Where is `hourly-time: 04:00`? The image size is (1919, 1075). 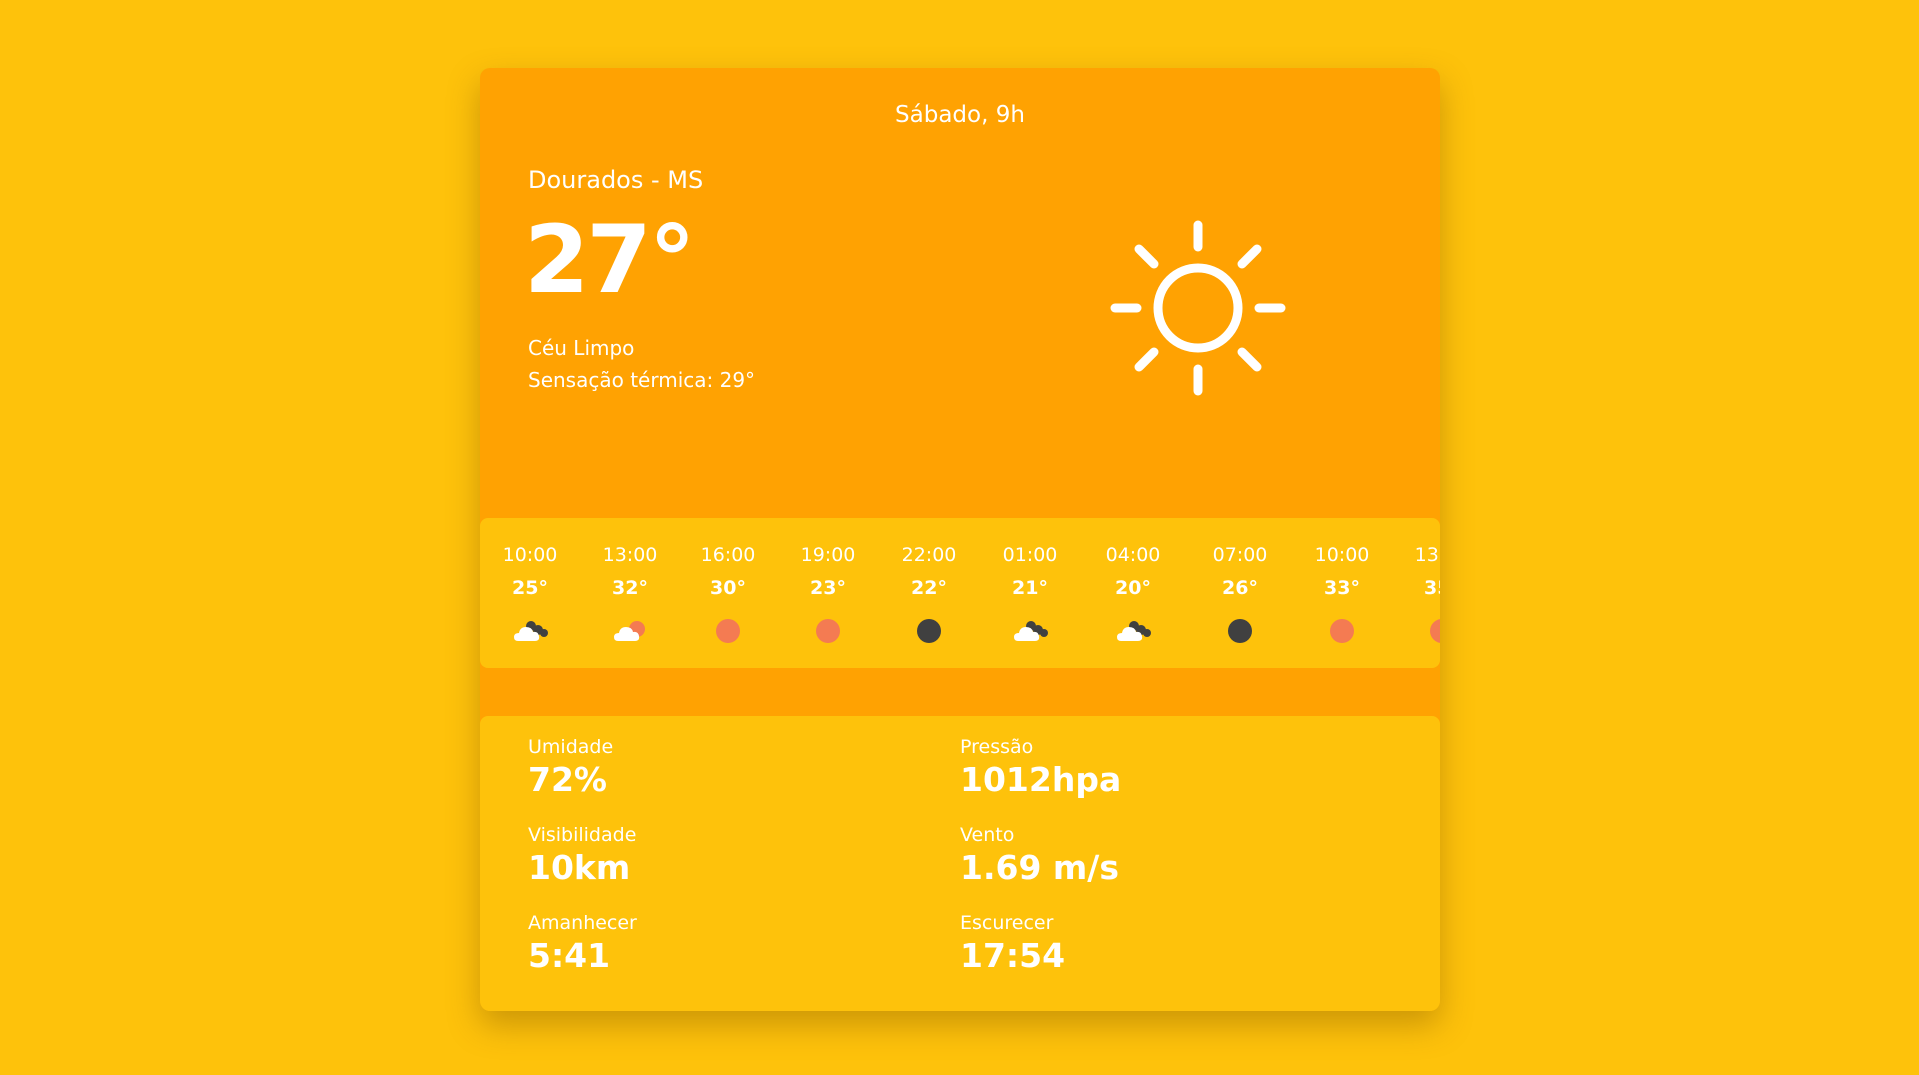
hourly-time: 04:00 is located at coordinates (1133, 555).